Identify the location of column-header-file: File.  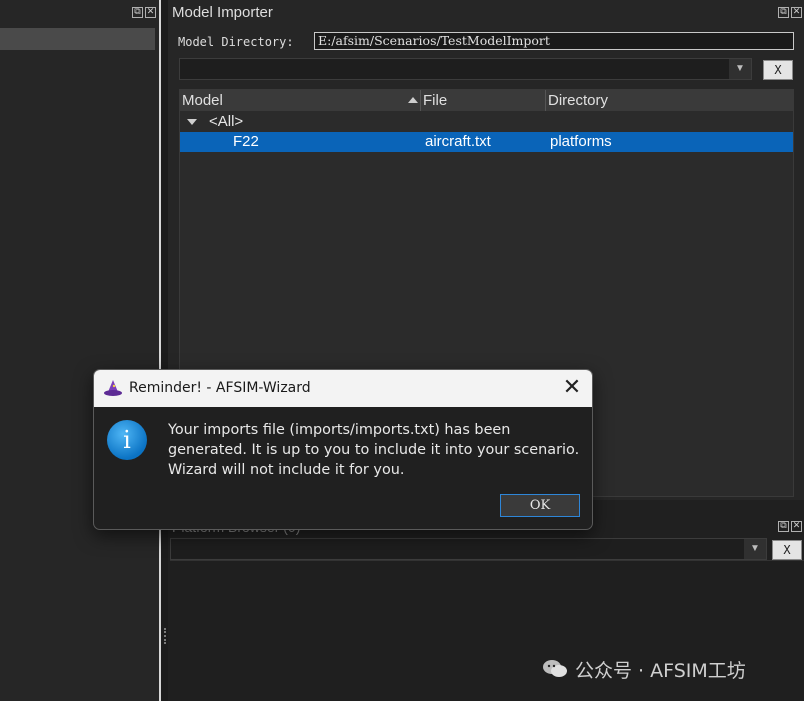
(483, 100).